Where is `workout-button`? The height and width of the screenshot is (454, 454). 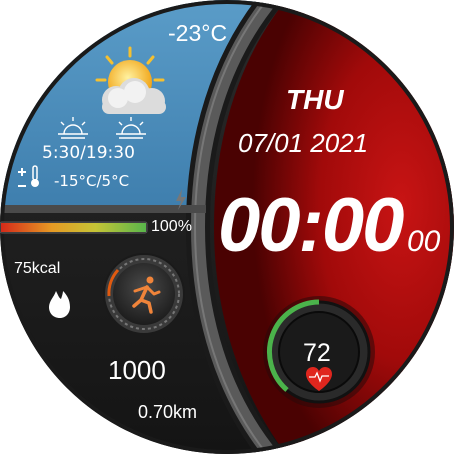 workout-button is located at coordinates (144, 294).